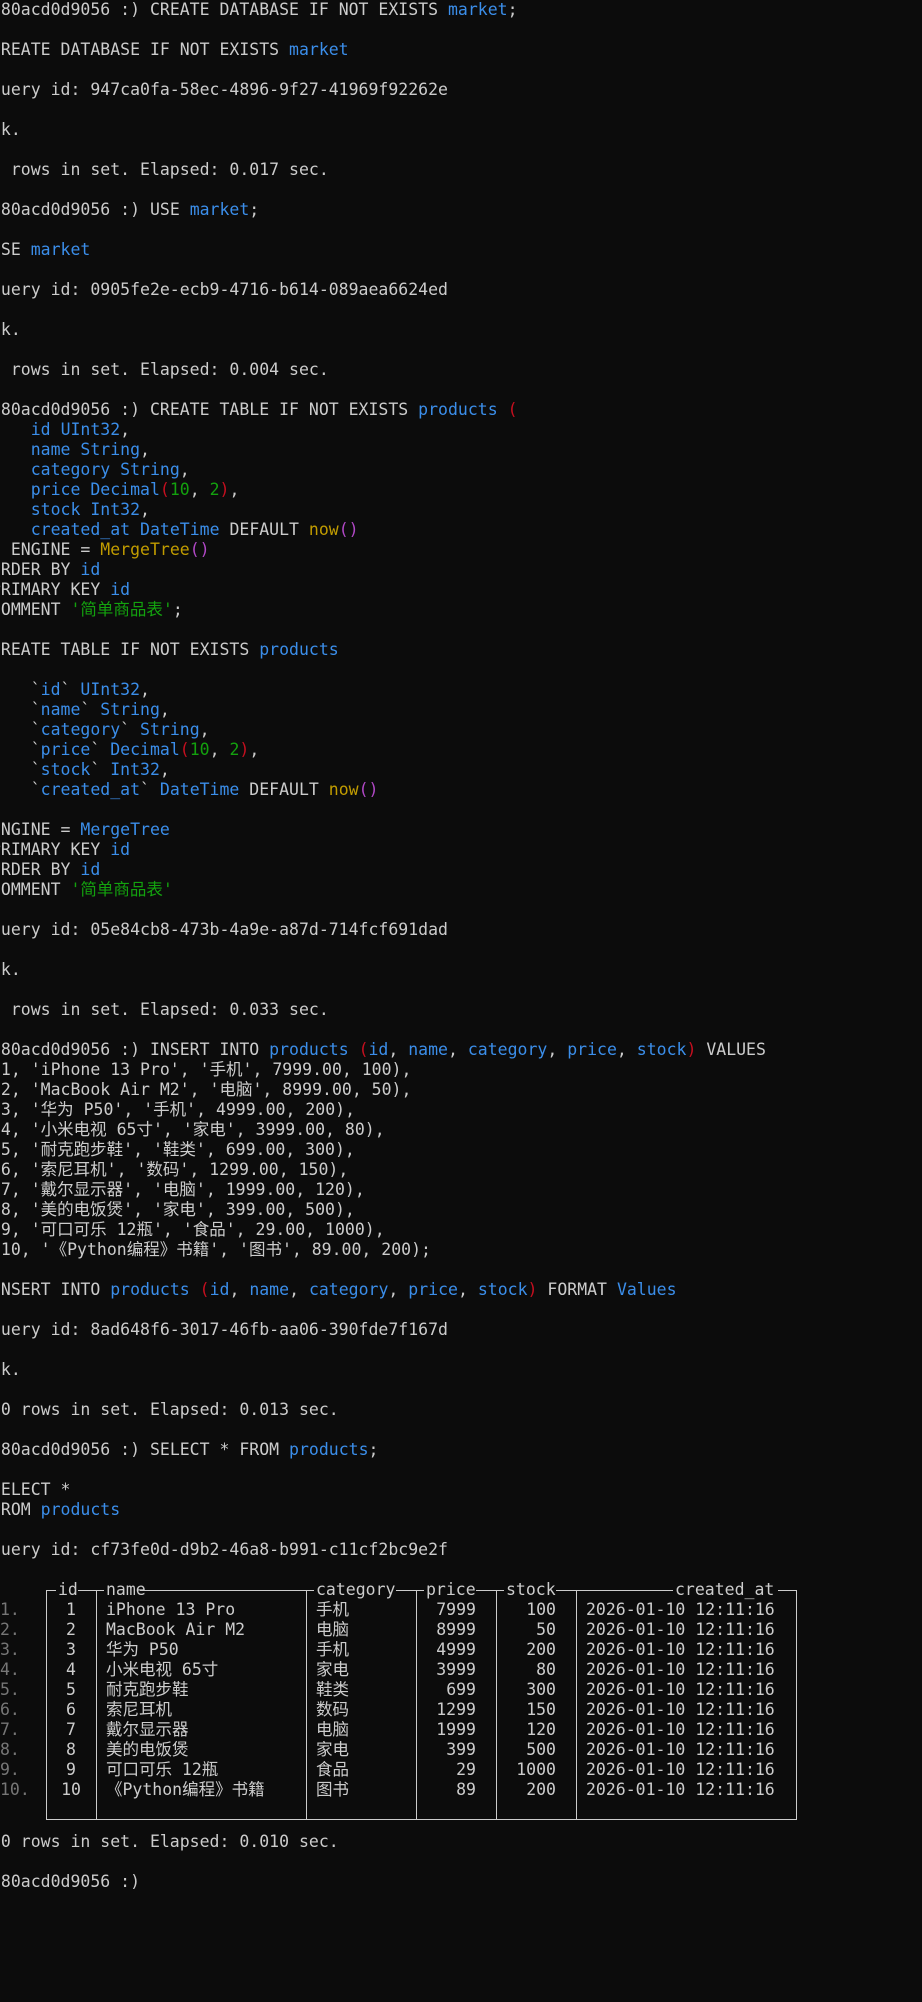 The image size is (922, 2002). Describe the element at coordinates (95, 470) in the screenshot. I see `column-def-line: category String,` at that location.